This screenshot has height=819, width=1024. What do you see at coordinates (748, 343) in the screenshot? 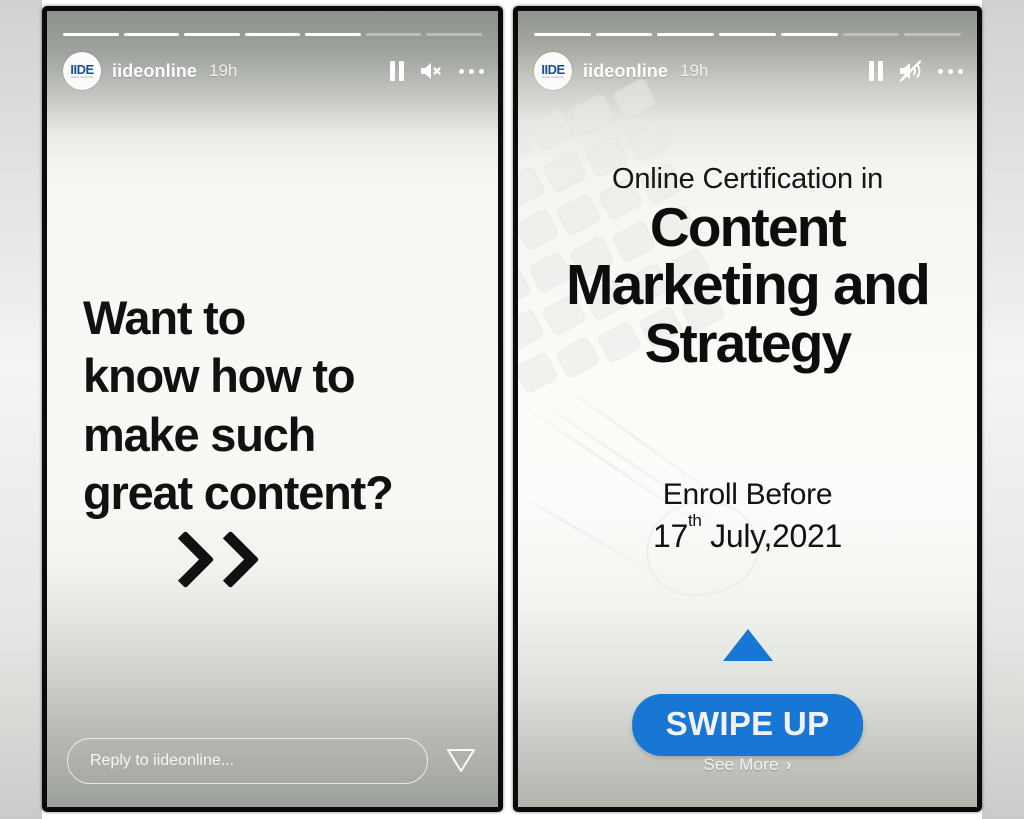
I see `title-line-3: Strategy` at bounding box center [748, 343].